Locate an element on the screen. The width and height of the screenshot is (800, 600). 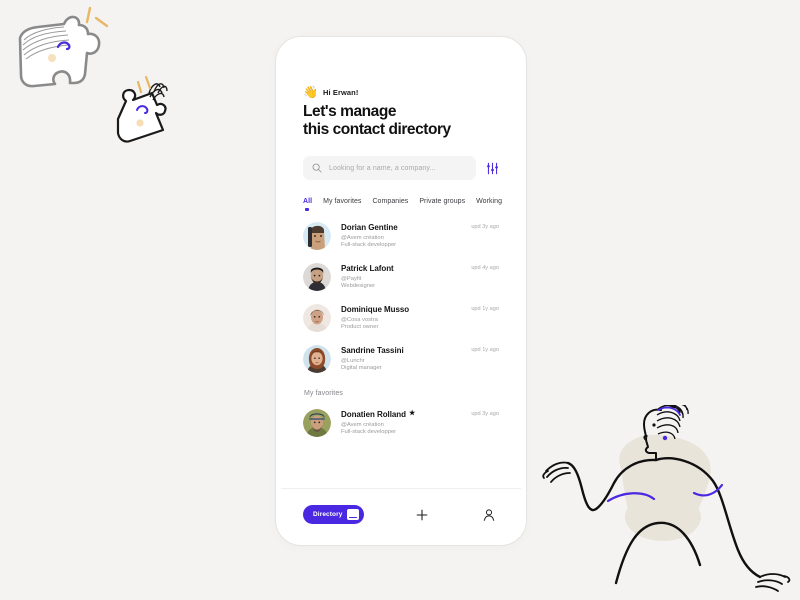
nav-directory-button: Directory is located at coordinates (334, 514).